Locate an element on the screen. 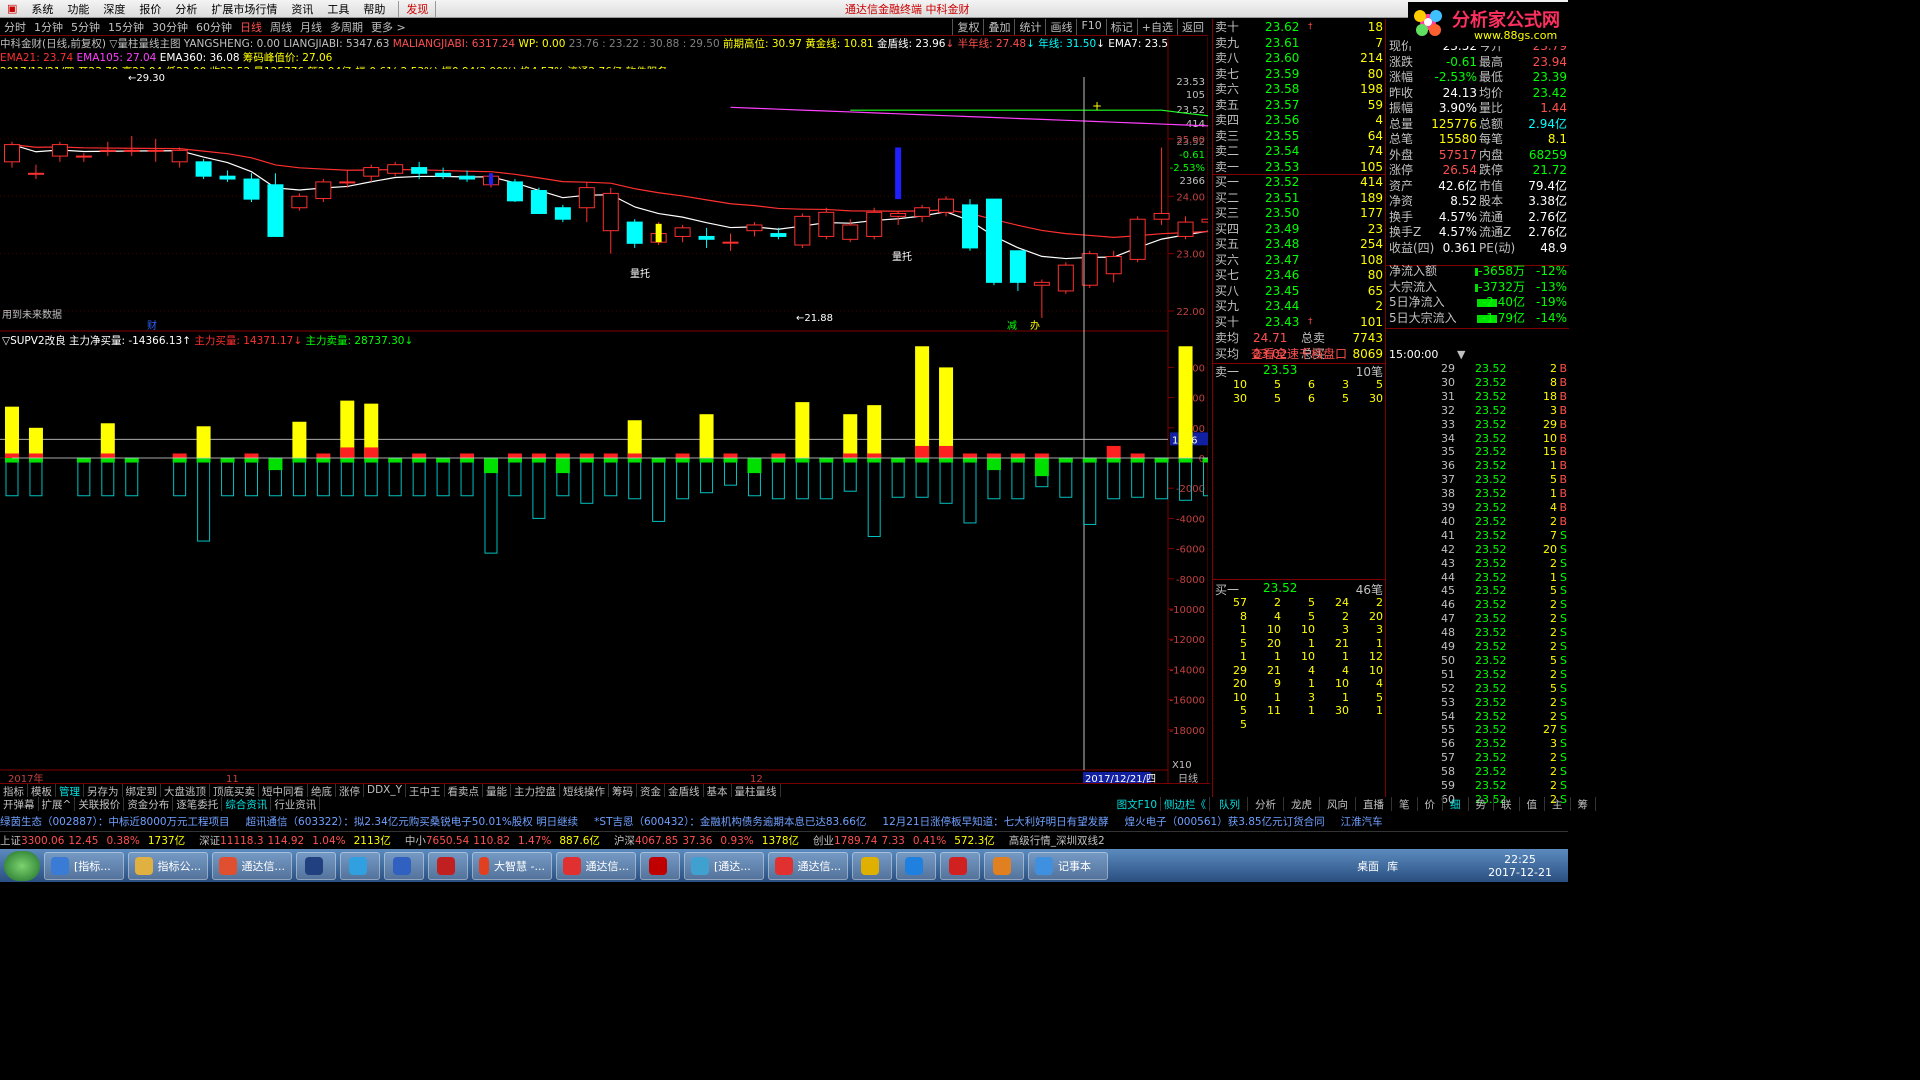 This screenshot has width=1920, height=1080. orderbook-row: 买四 23.49 23 is located at coordinates (1299, 230).